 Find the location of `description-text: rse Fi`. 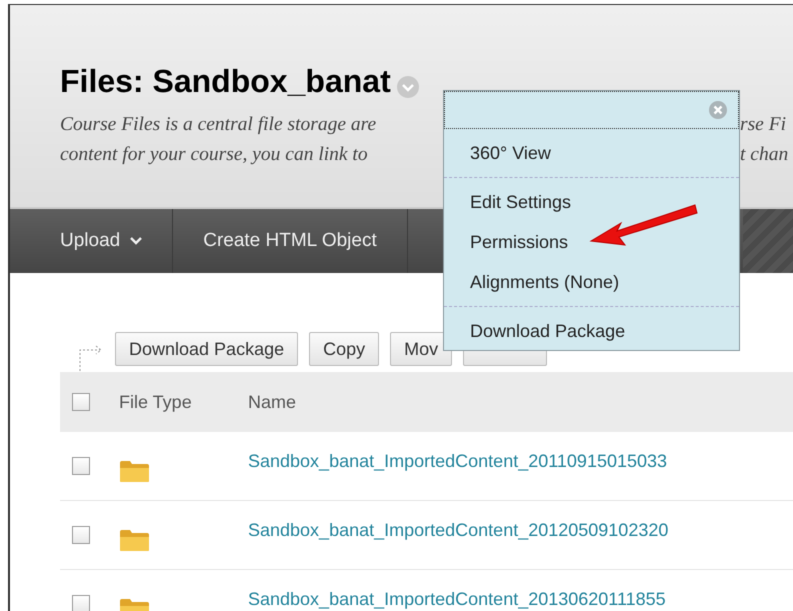

description-text: rse Fi is located at coordinates (763, 125).